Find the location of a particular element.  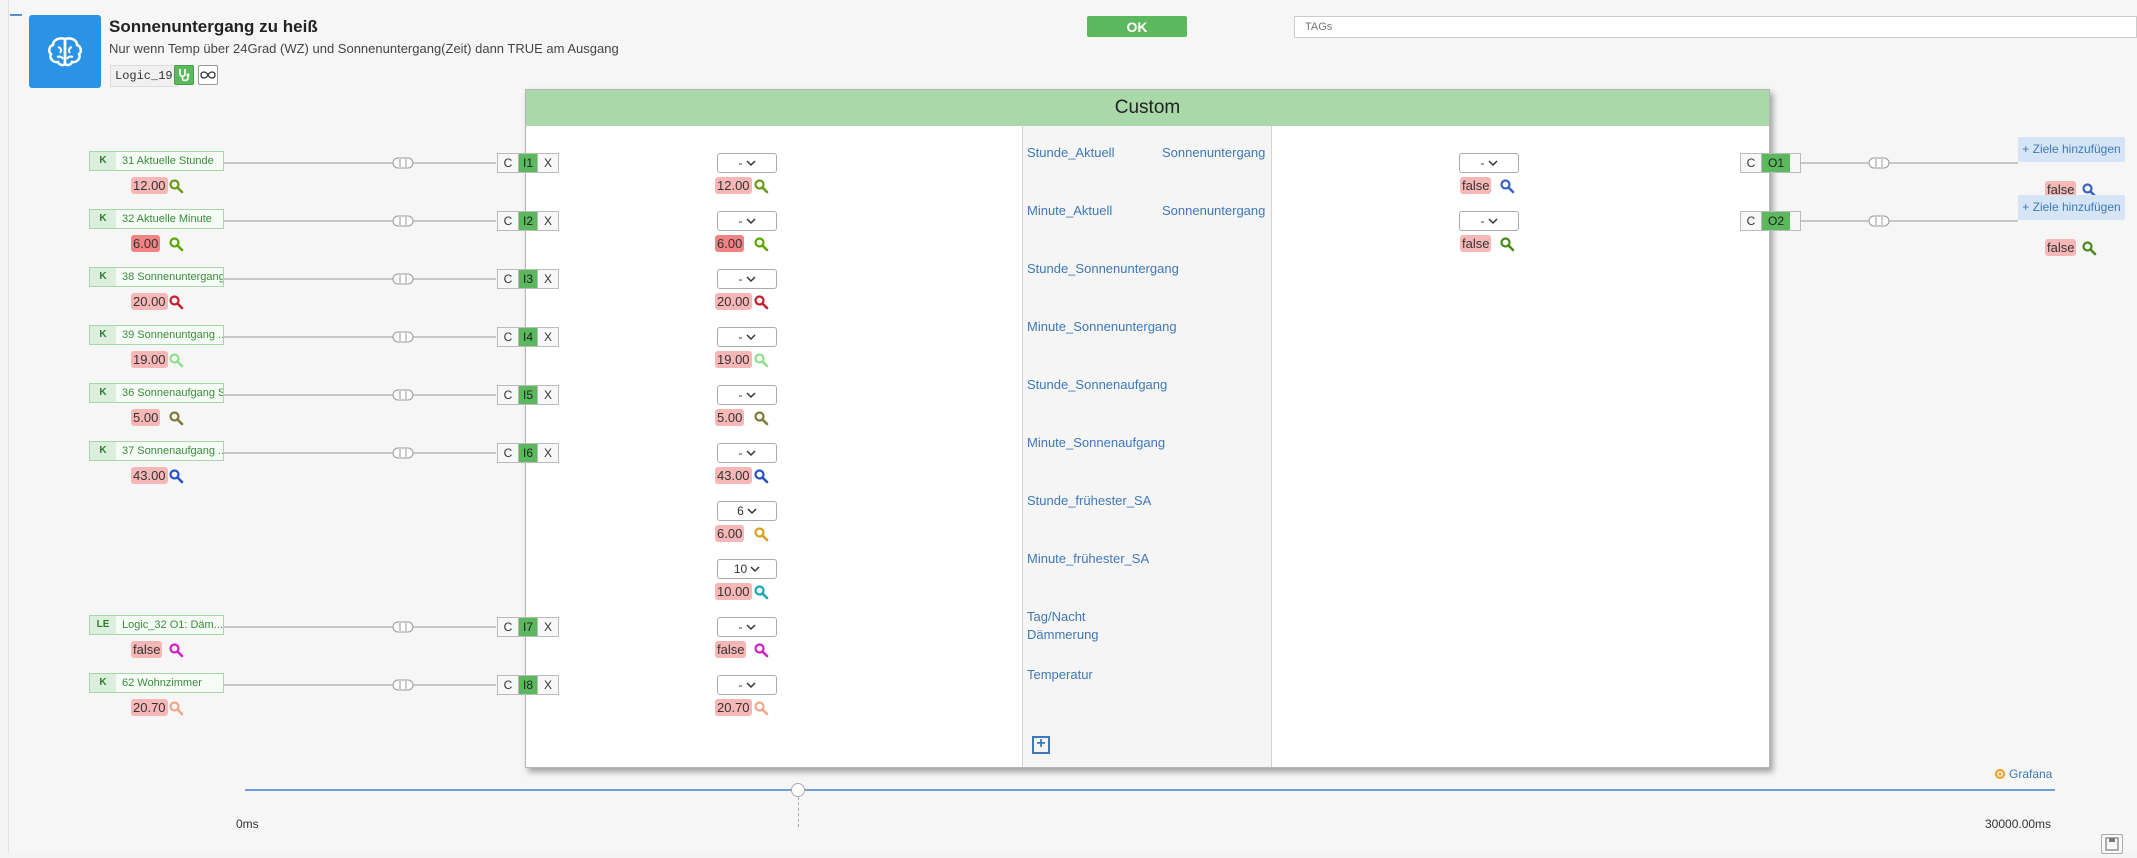

stethoscope-icon is located at coordinates (184, 75).